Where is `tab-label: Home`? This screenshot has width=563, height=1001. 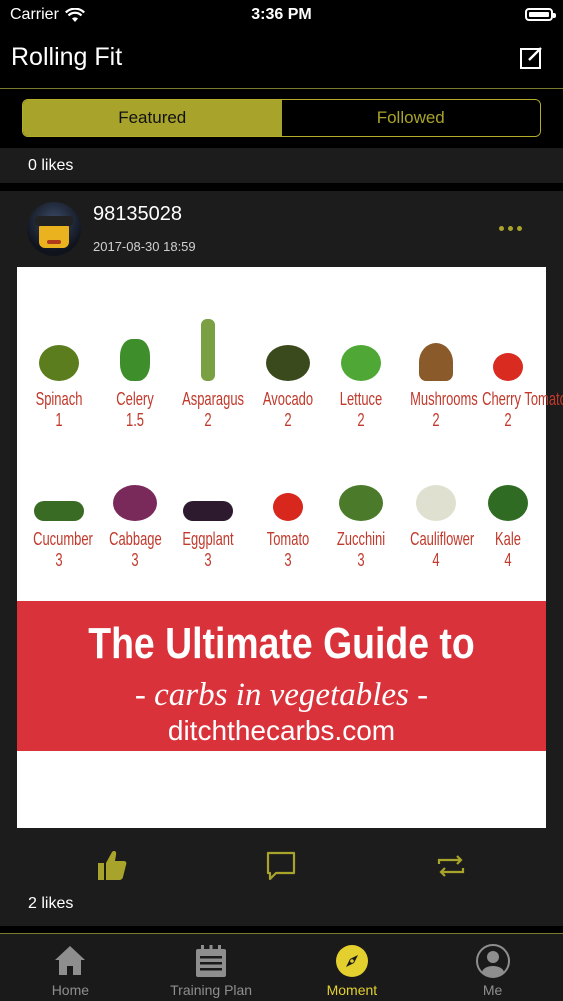
tab-label: Home is located at coordinates (70, 990).